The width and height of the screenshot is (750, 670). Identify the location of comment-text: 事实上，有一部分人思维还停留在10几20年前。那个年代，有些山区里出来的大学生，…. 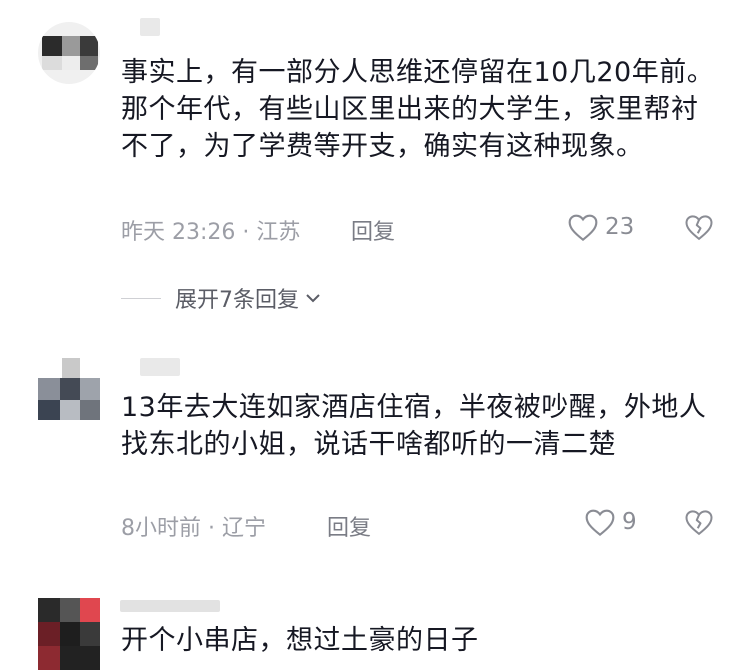
(418, 109).